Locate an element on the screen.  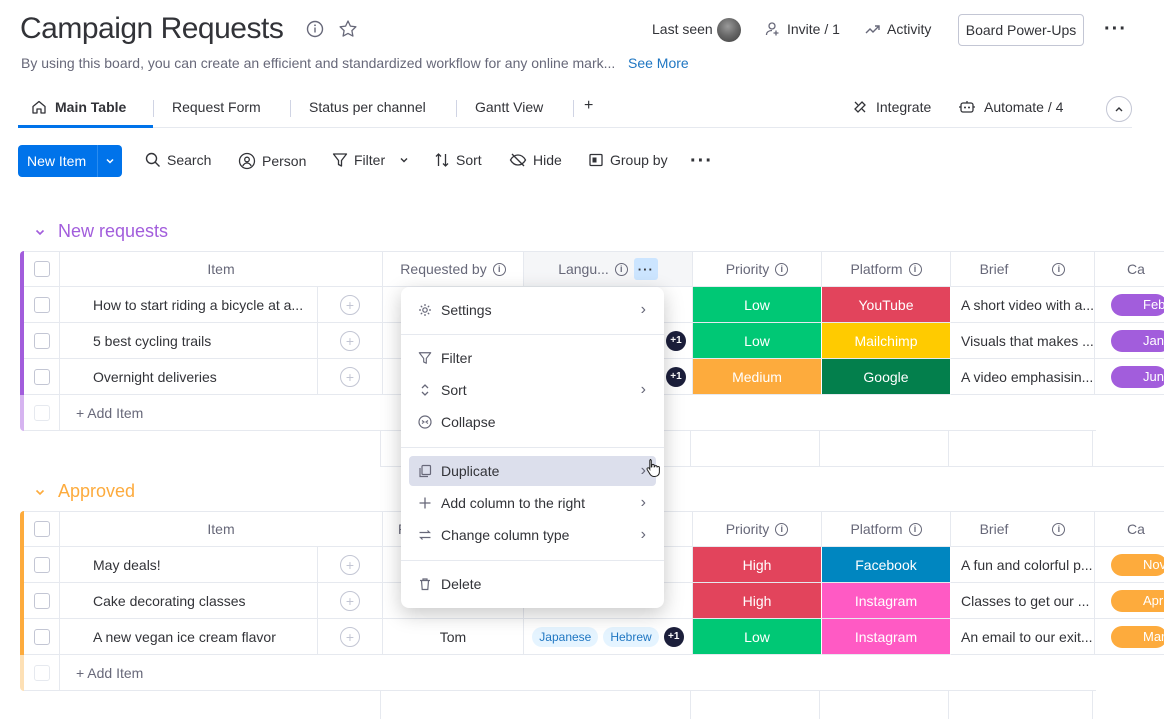
group-header-approved: Approved is located at coordinates (84, 491).